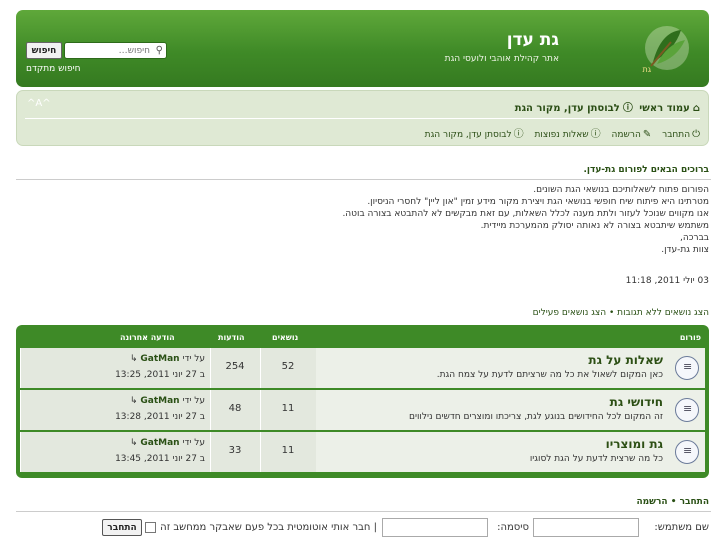 This screenshot has width=727, height=545. What do you see at coordinates (468, 135) in the screenshot?
I see `forum-index-link: לבוסתן עדן, מקור הגת` at bounding box center [468, 135].